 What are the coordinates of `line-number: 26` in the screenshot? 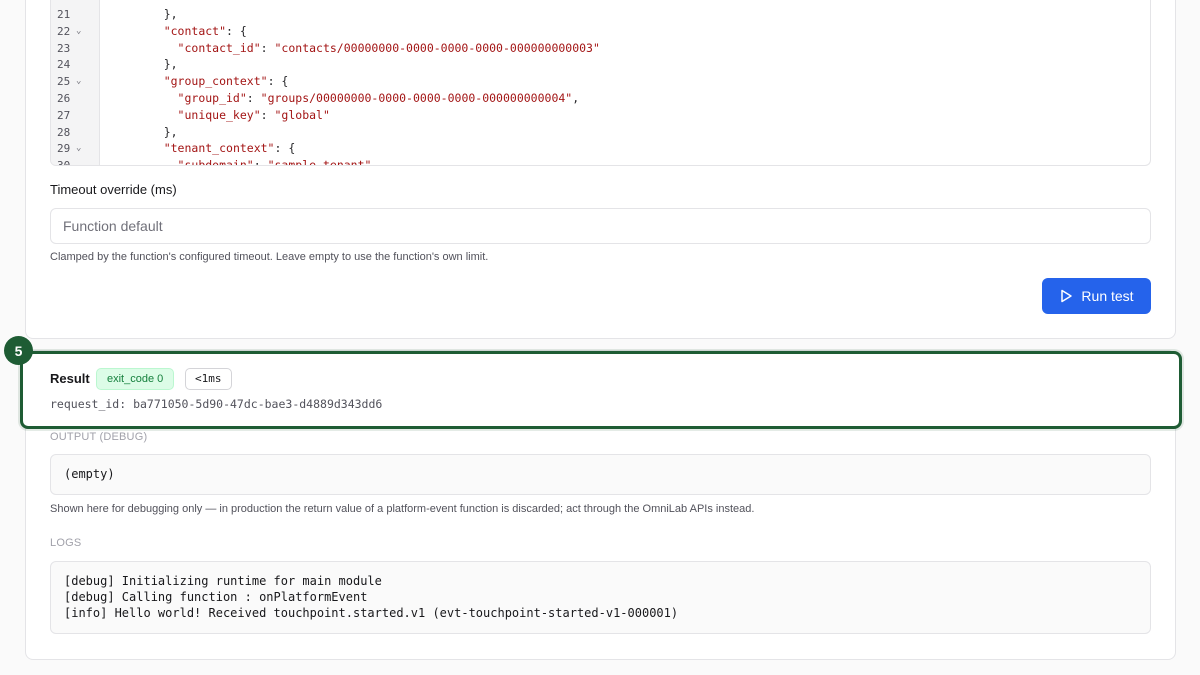 It's located at (64, 98).